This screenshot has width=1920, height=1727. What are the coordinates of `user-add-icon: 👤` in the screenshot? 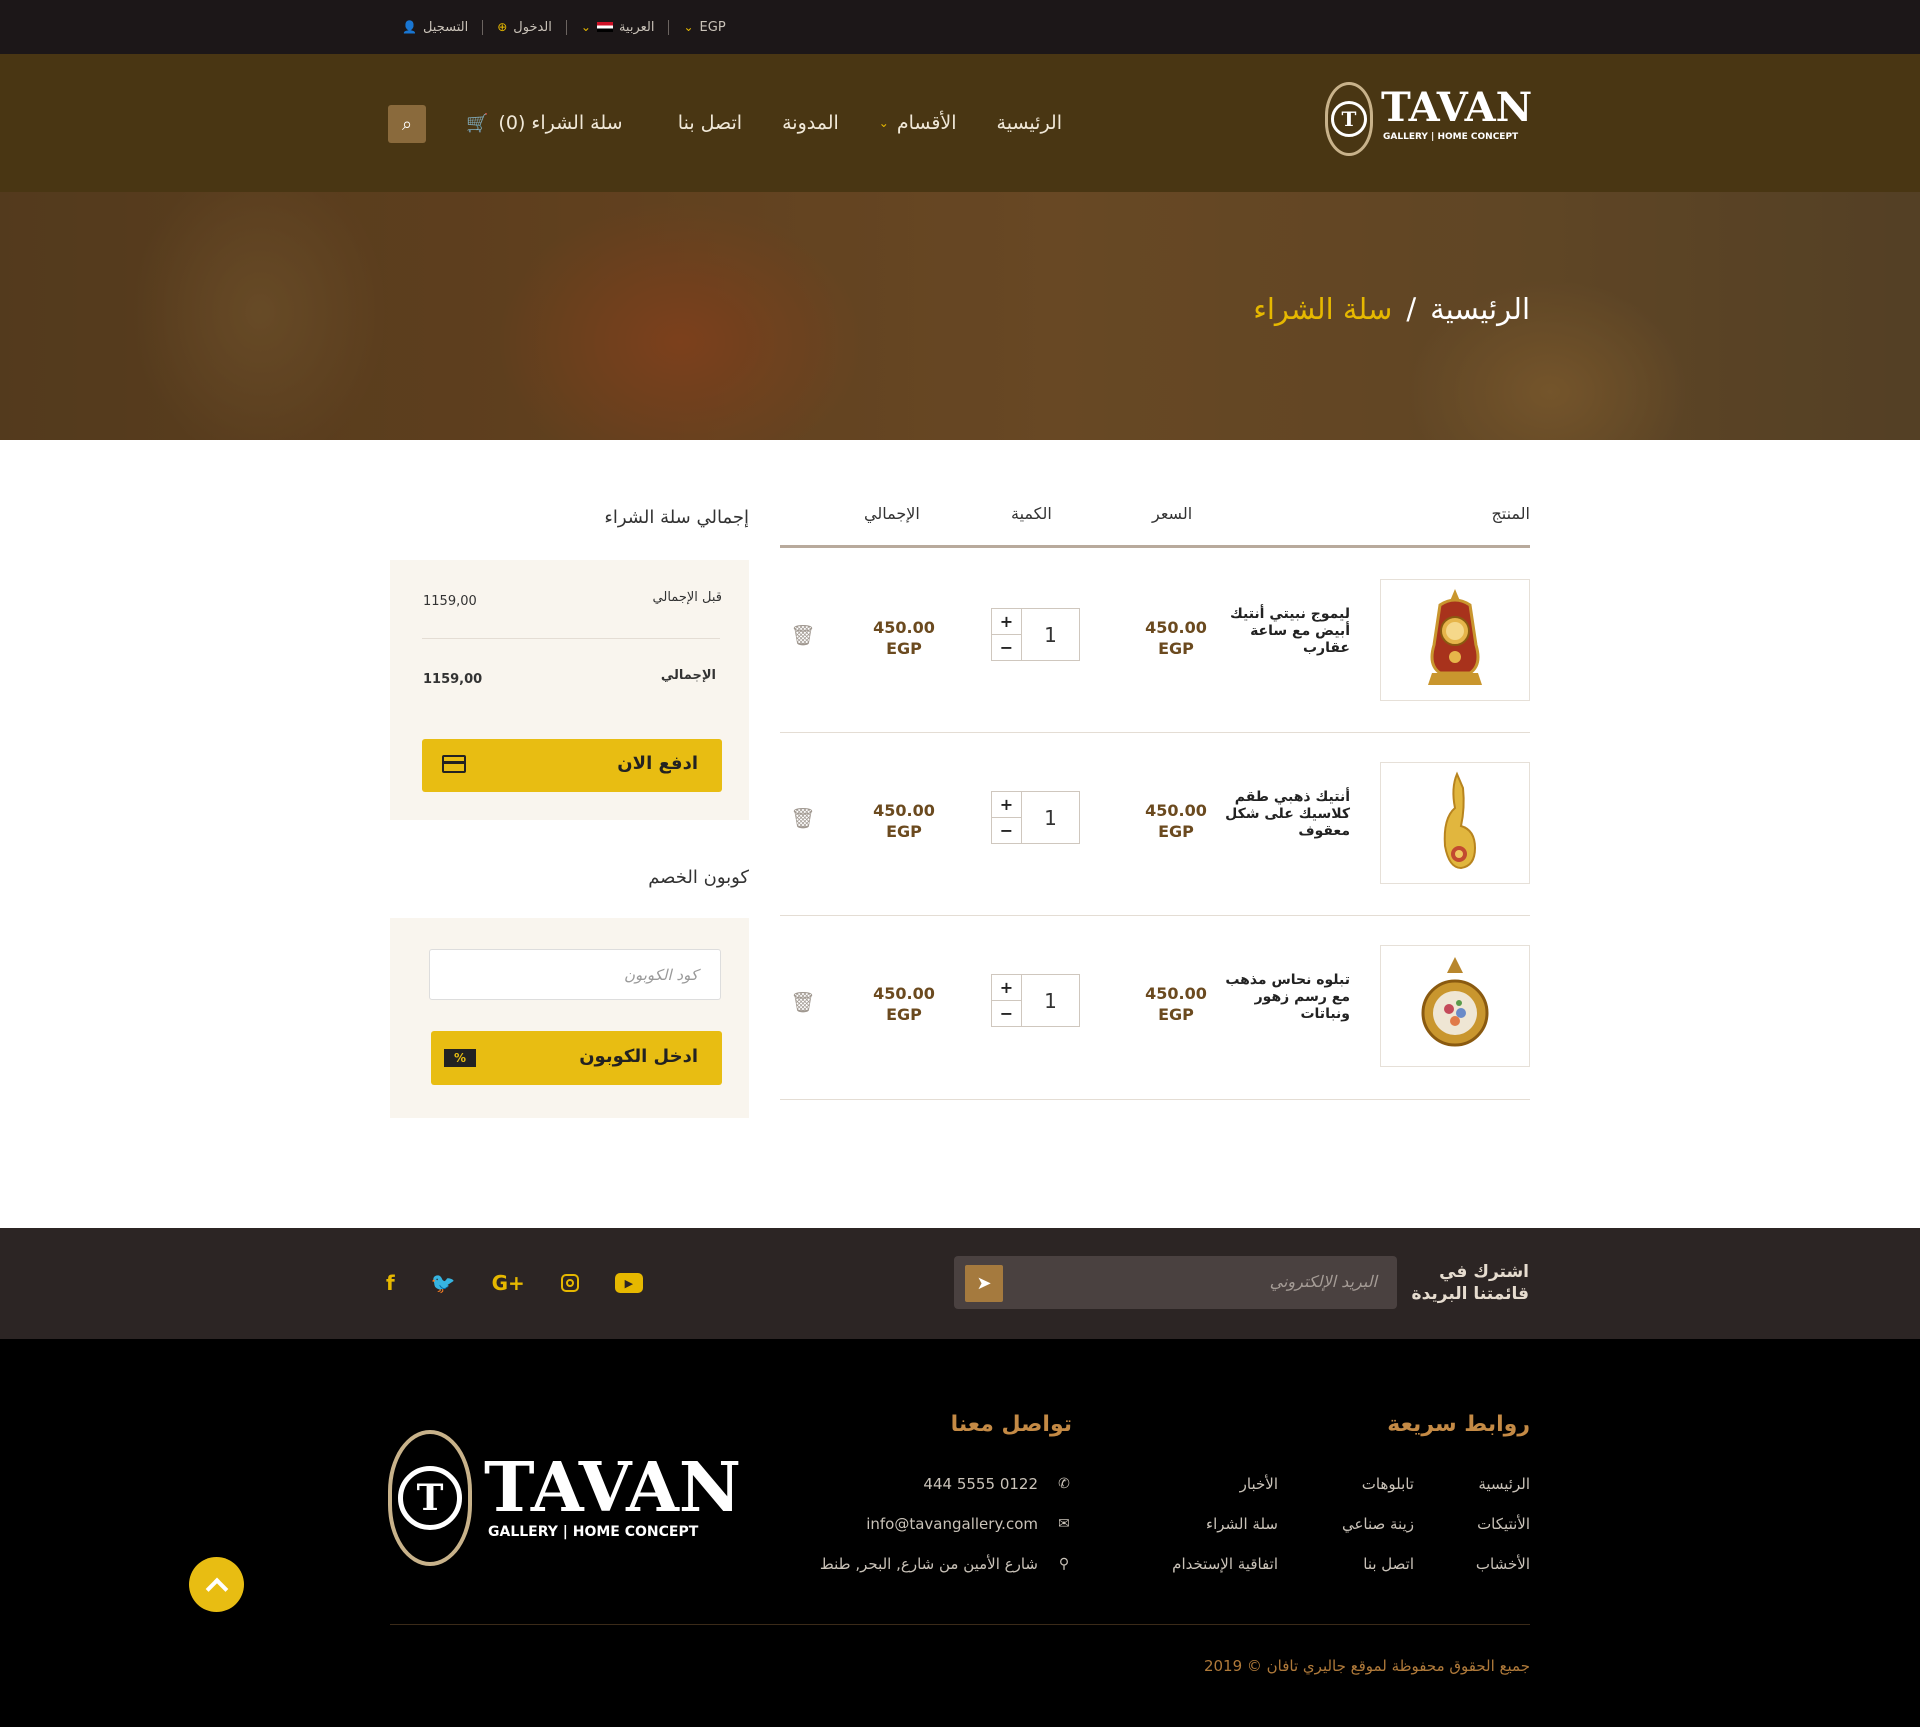 It's located at (409, 27).